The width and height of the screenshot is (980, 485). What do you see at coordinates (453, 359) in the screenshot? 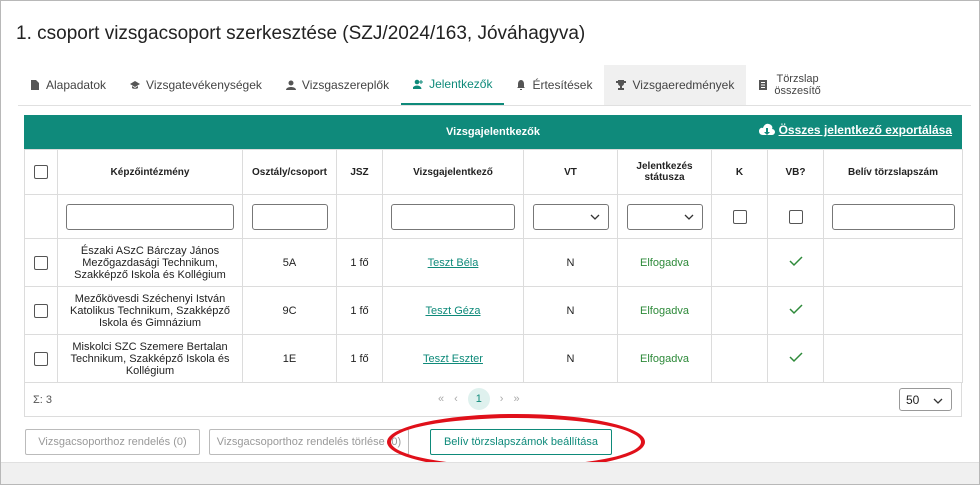
I see `applicant-link: Teszt Eszter` at bounding box center [453, 359].